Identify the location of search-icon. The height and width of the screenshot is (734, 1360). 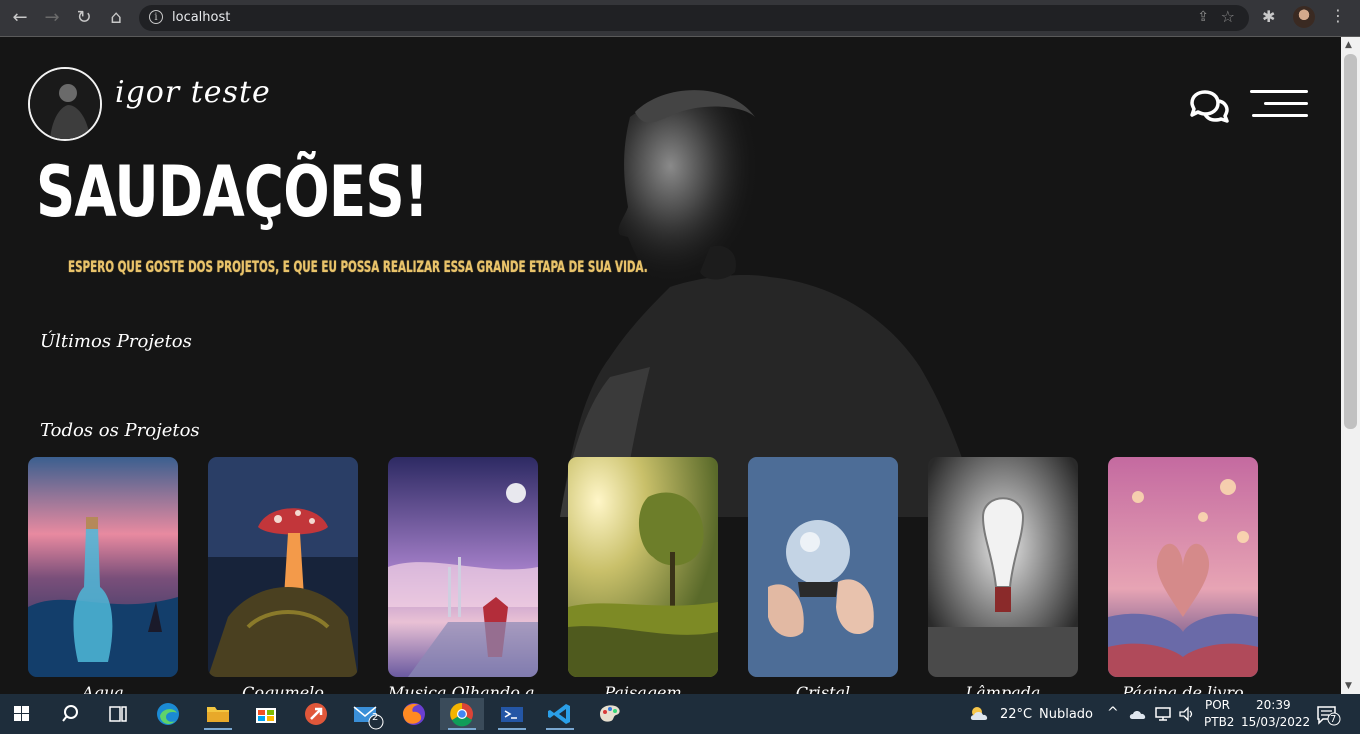
(70, 714).